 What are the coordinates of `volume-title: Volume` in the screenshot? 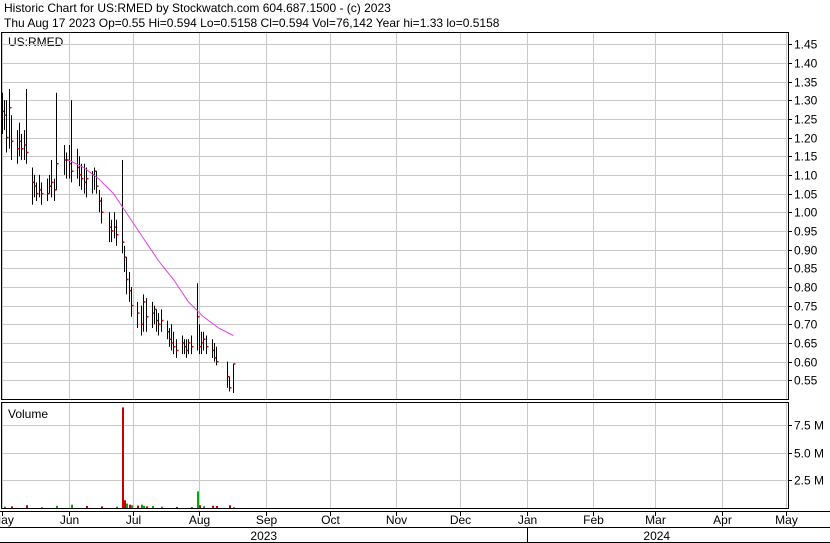 It's located at (28, 414).